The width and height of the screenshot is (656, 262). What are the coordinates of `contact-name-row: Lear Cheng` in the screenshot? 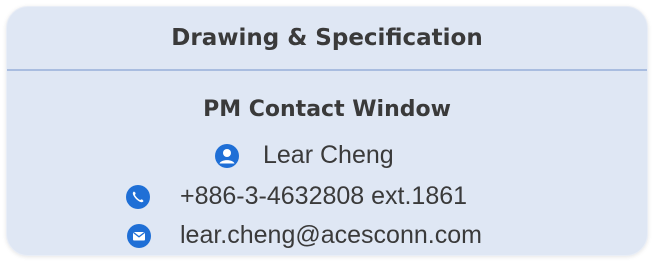 It's located at (304, 155).